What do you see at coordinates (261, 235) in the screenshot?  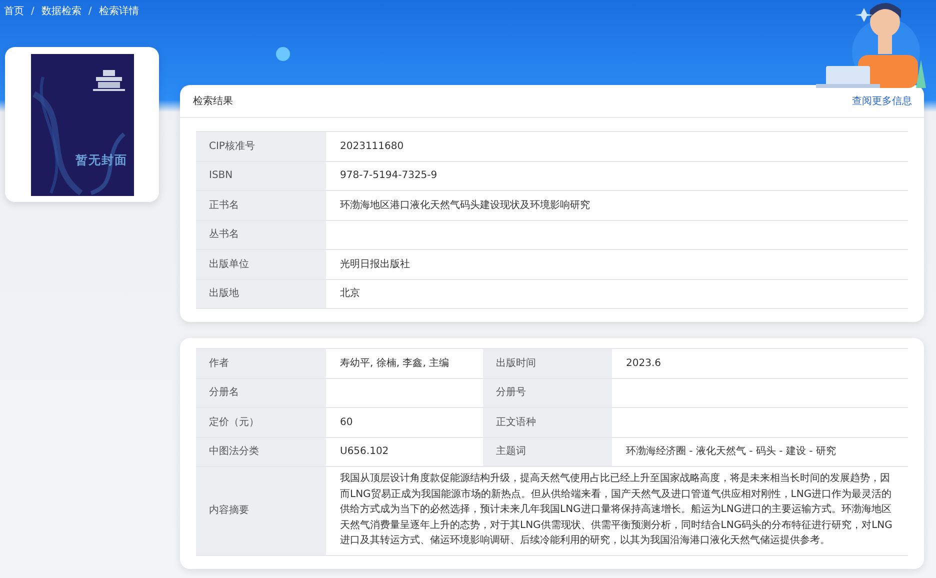 I see `field-label: 丛书名` at bounding box center [261, 235].